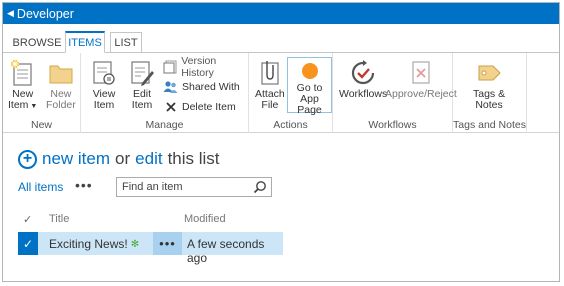  Describe the element at coordinates (10, 13) in the screenshot. I see `chevron-left-icon: ◀` at that location.